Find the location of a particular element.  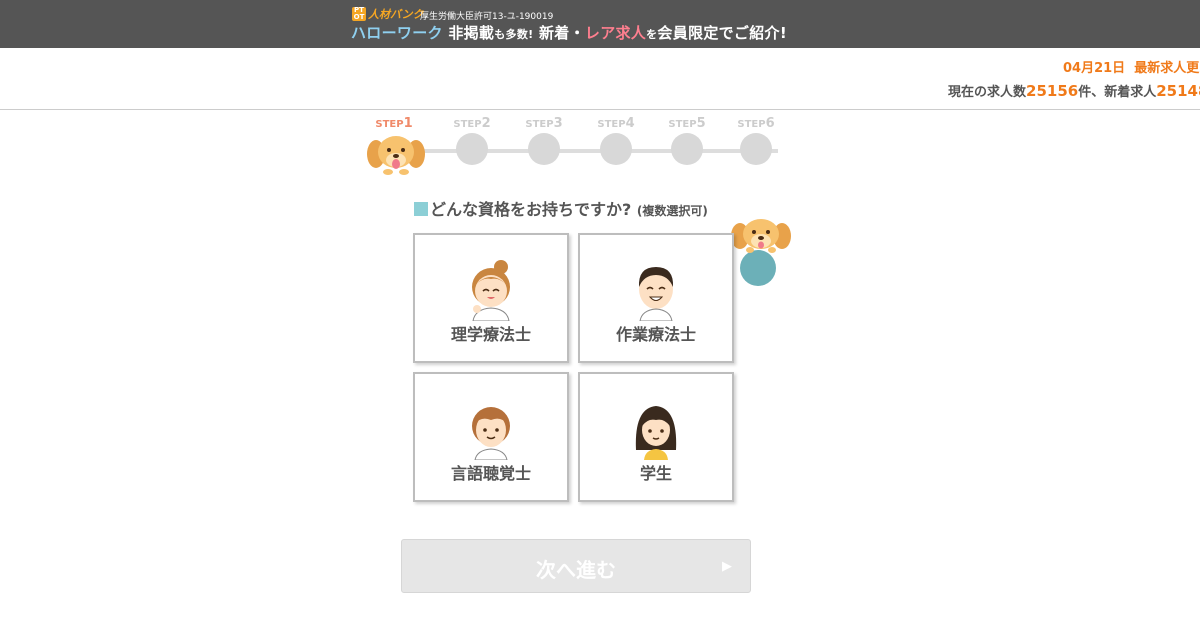

headline-particle: を is located at coordinates (652, 34).